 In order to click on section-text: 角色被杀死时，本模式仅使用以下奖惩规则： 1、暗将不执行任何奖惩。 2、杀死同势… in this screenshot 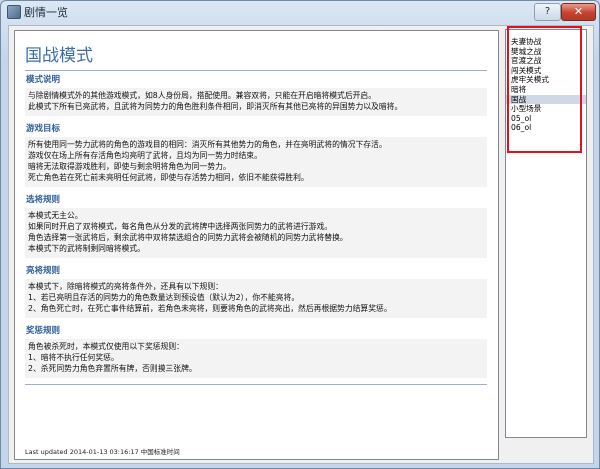, I will do `click(256, 358)`.